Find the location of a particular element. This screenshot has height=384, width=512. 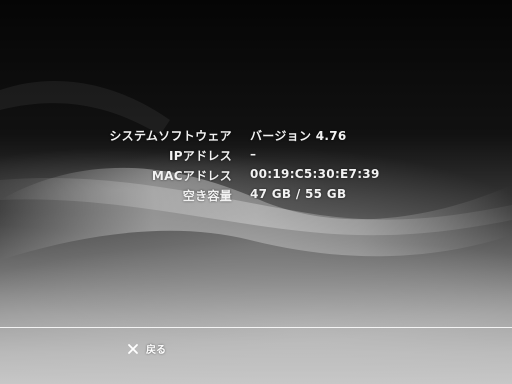

back-label: 戻る is located at coordinates (156, 350).